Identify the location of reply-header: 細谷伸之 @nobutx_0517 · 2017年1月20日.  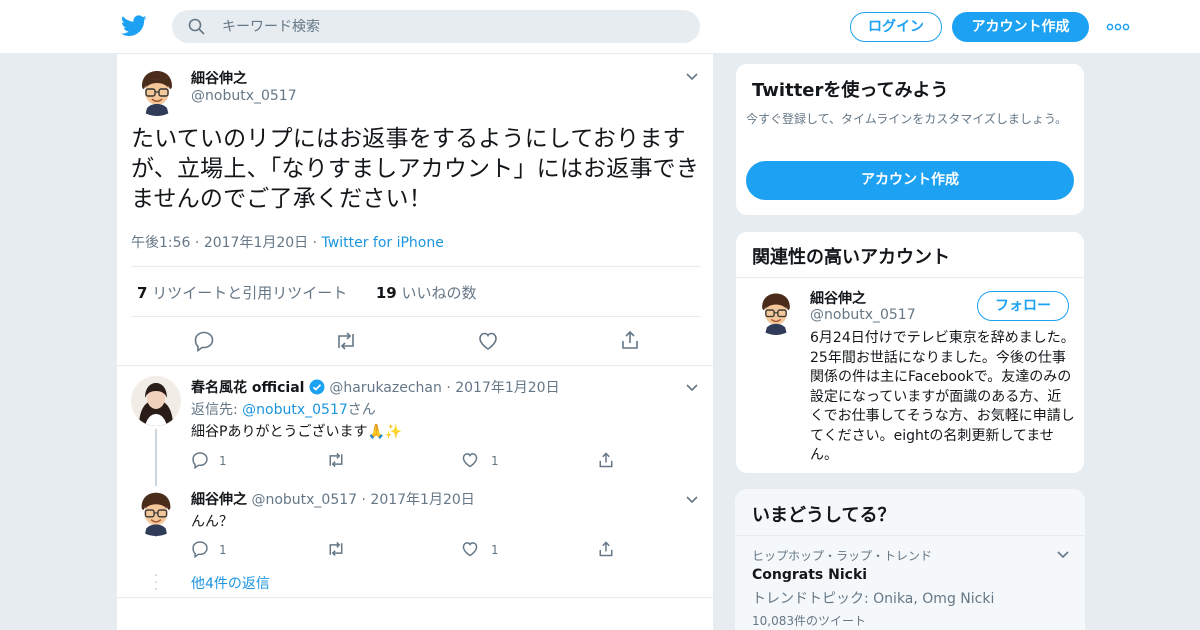
(333, 499).